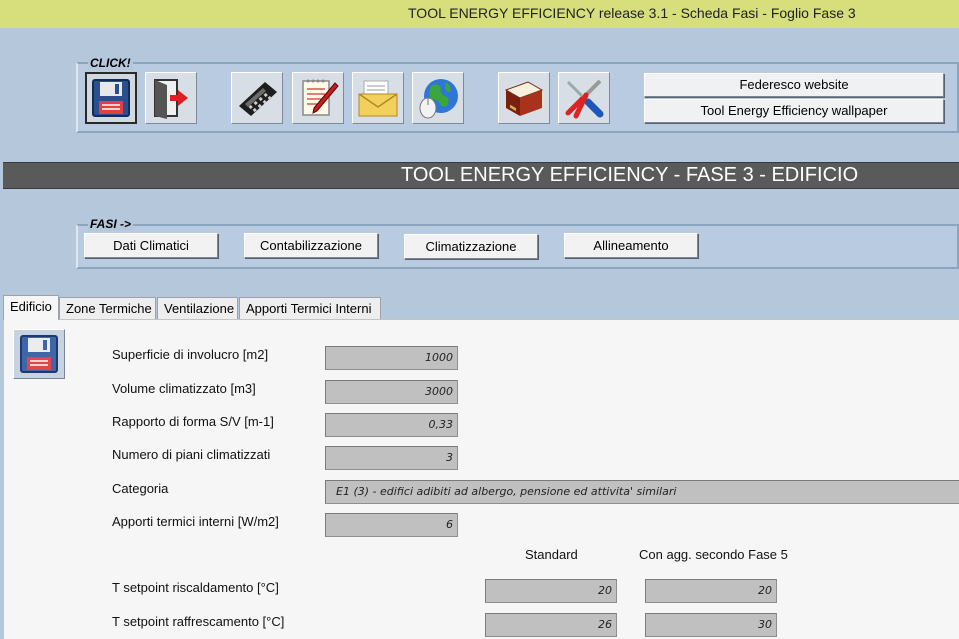  I want to click on aggiornato-column-header: Con agg. secondo Fase 5, so click(713, 554).